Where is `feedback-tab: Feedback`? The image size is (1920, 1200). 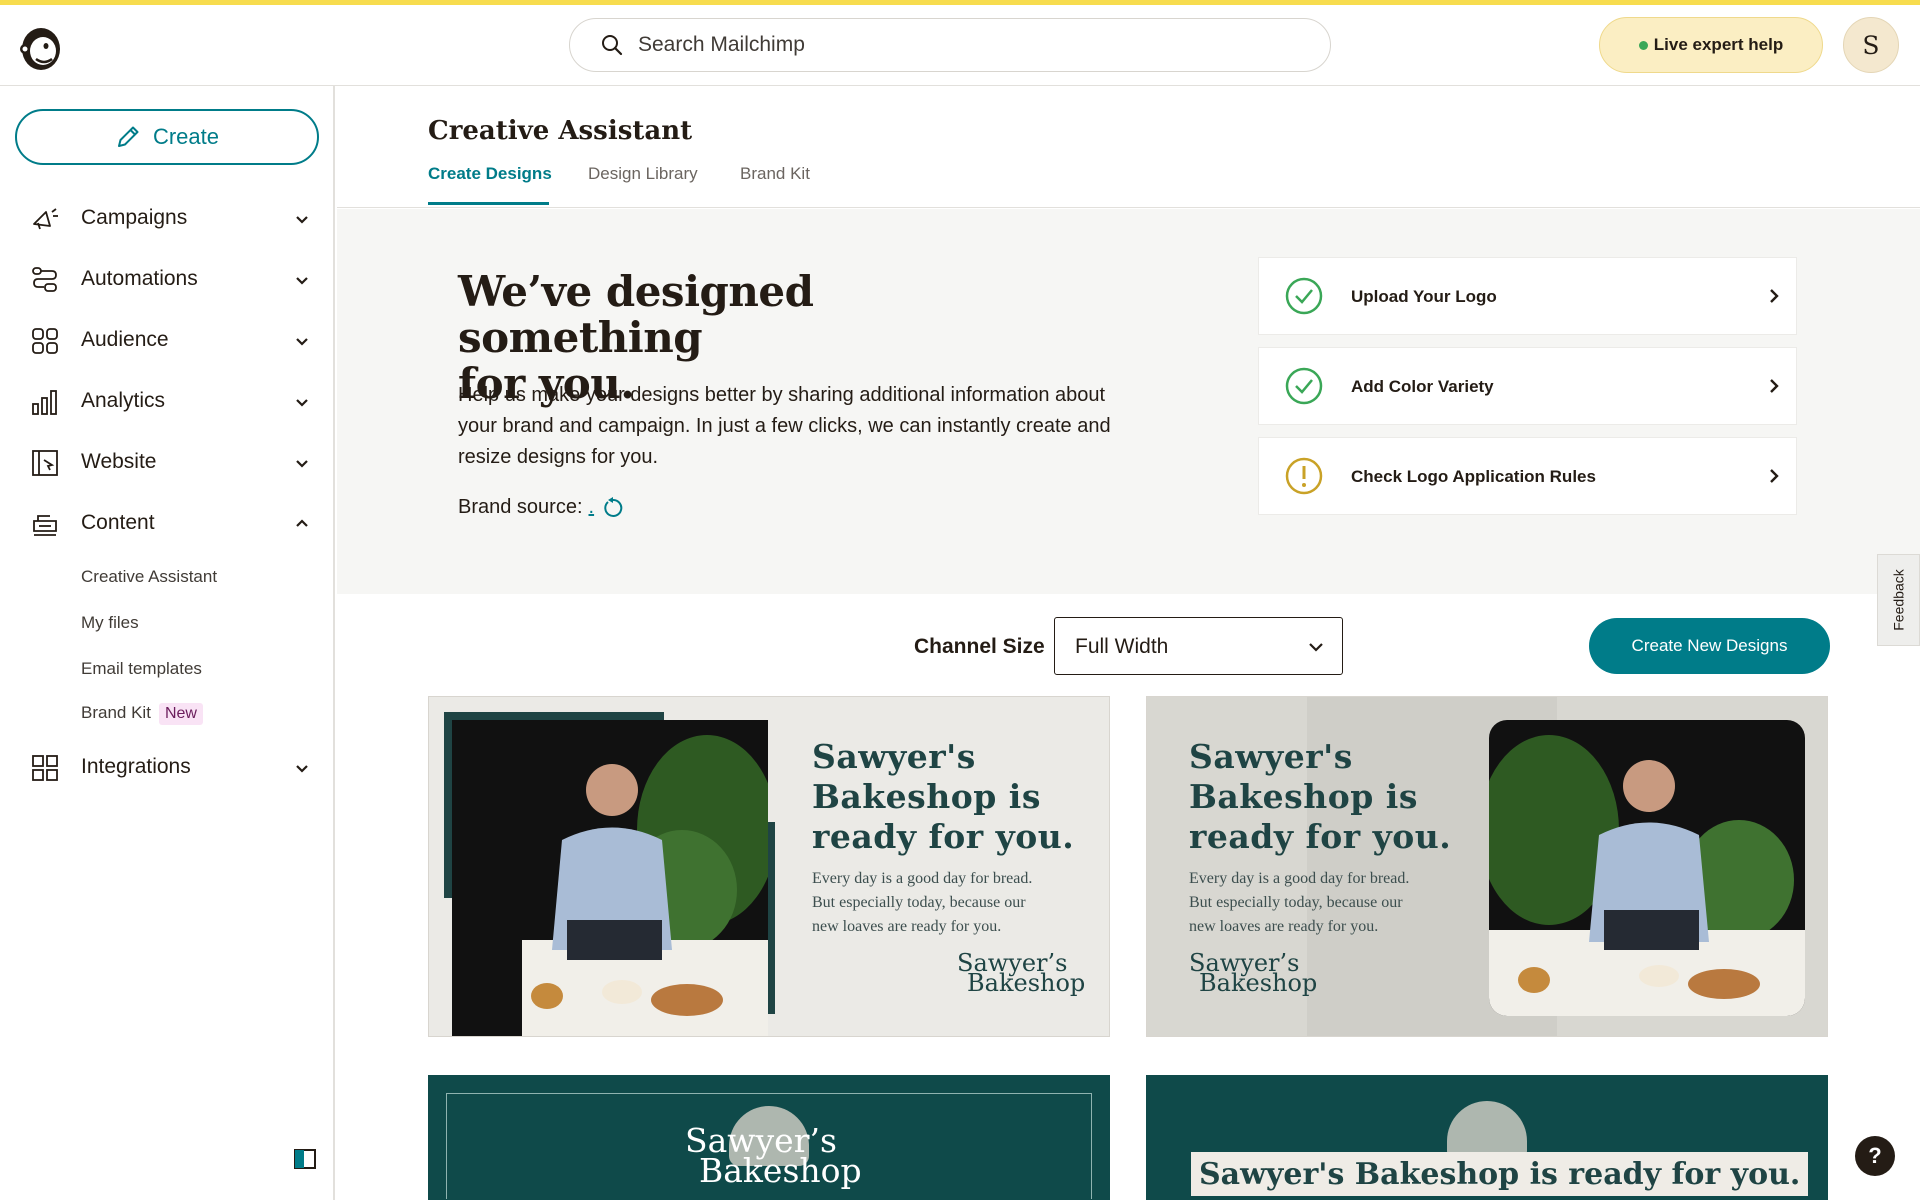 feedback-tab: Feedback is located at coordinates (1898, 600).